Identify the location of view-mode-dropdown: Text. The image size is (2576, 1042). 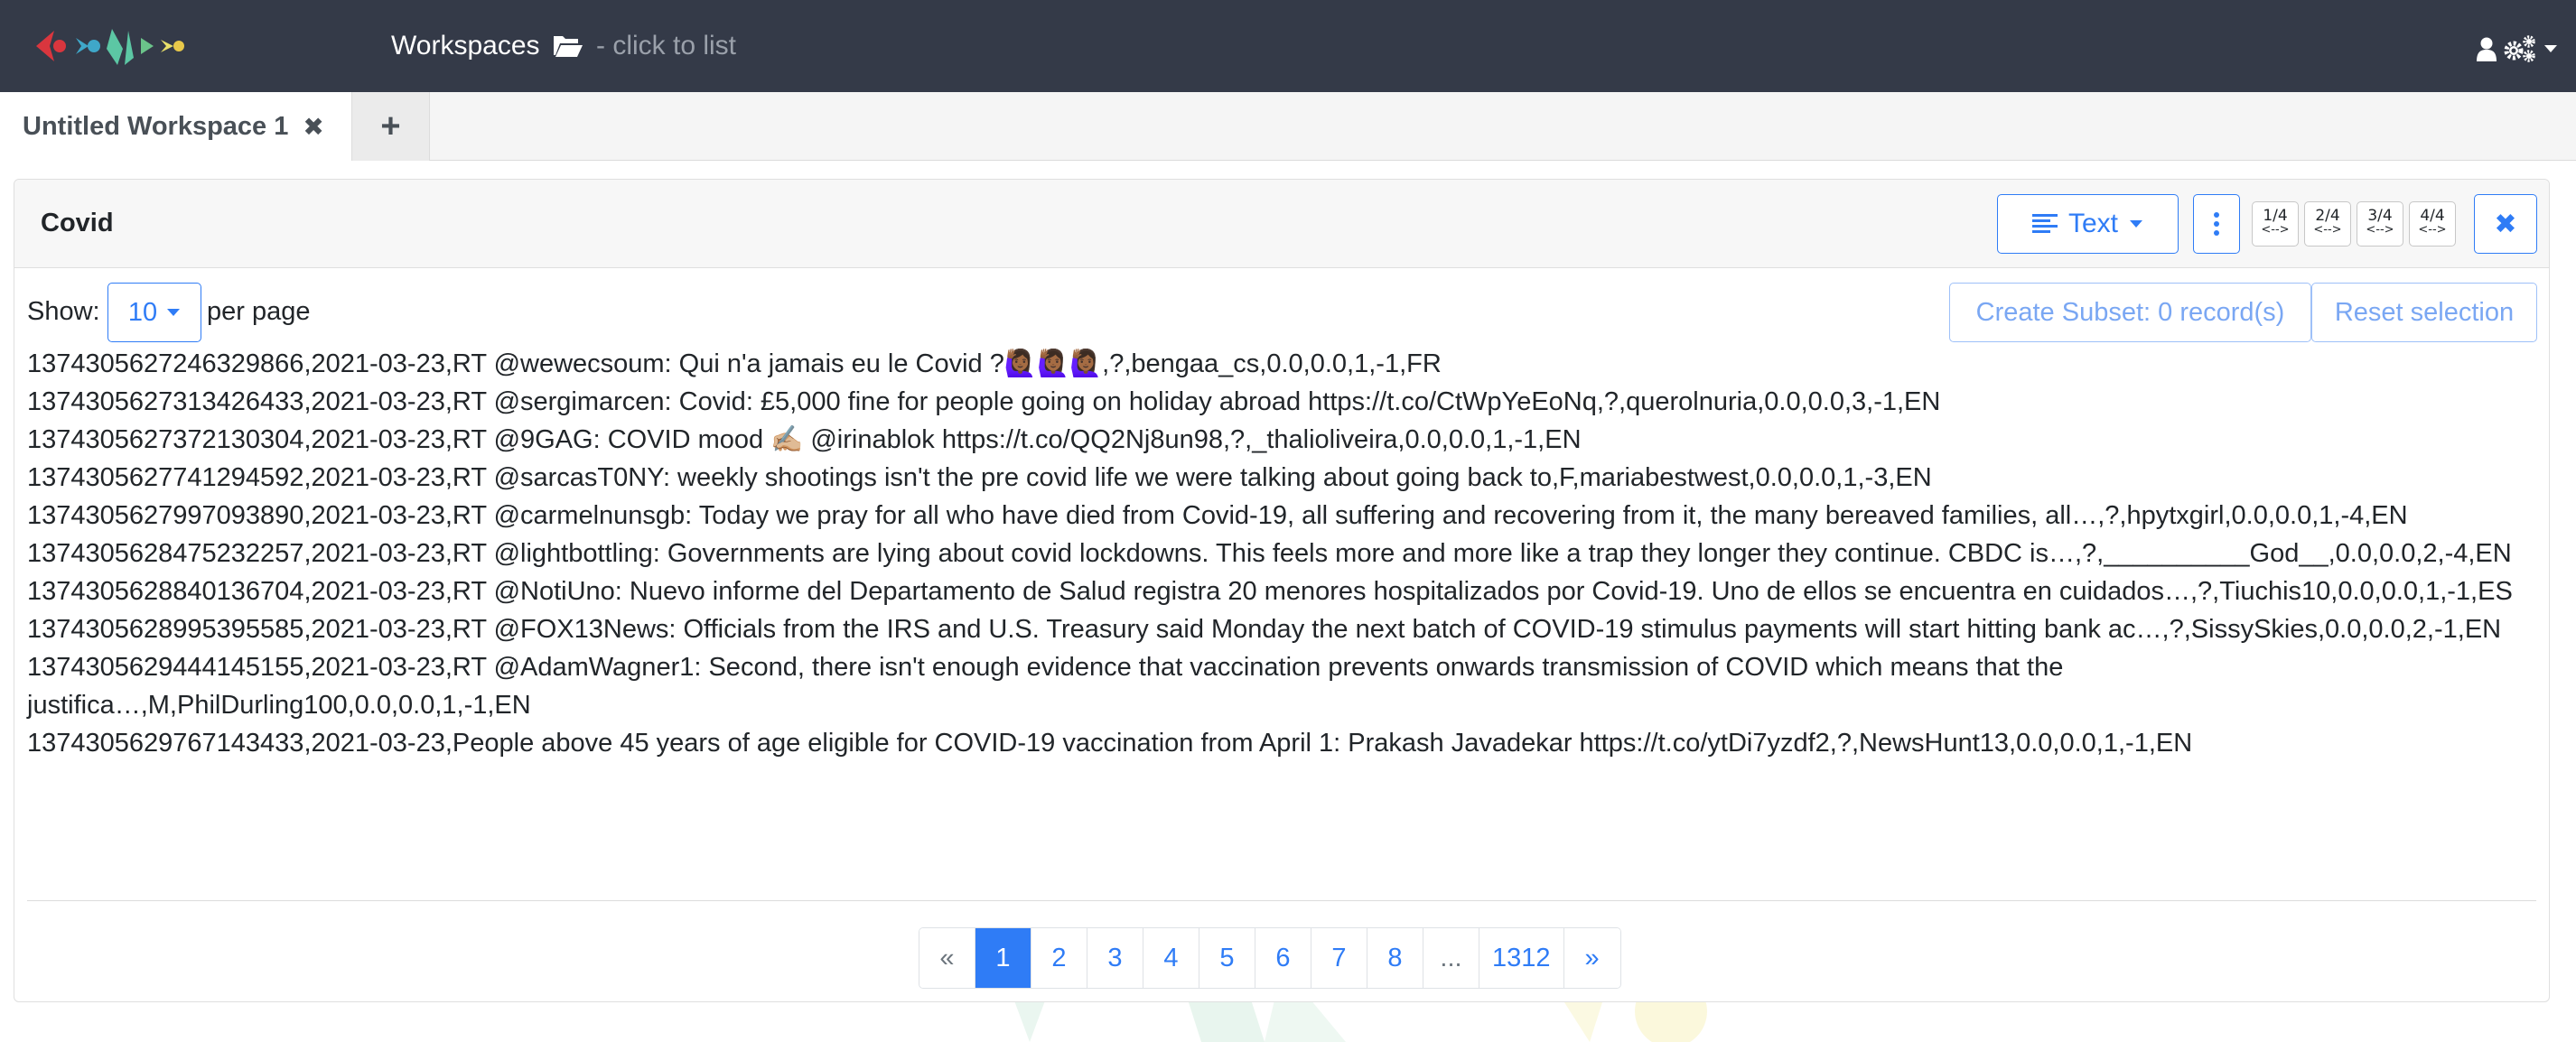
(2088, 224).